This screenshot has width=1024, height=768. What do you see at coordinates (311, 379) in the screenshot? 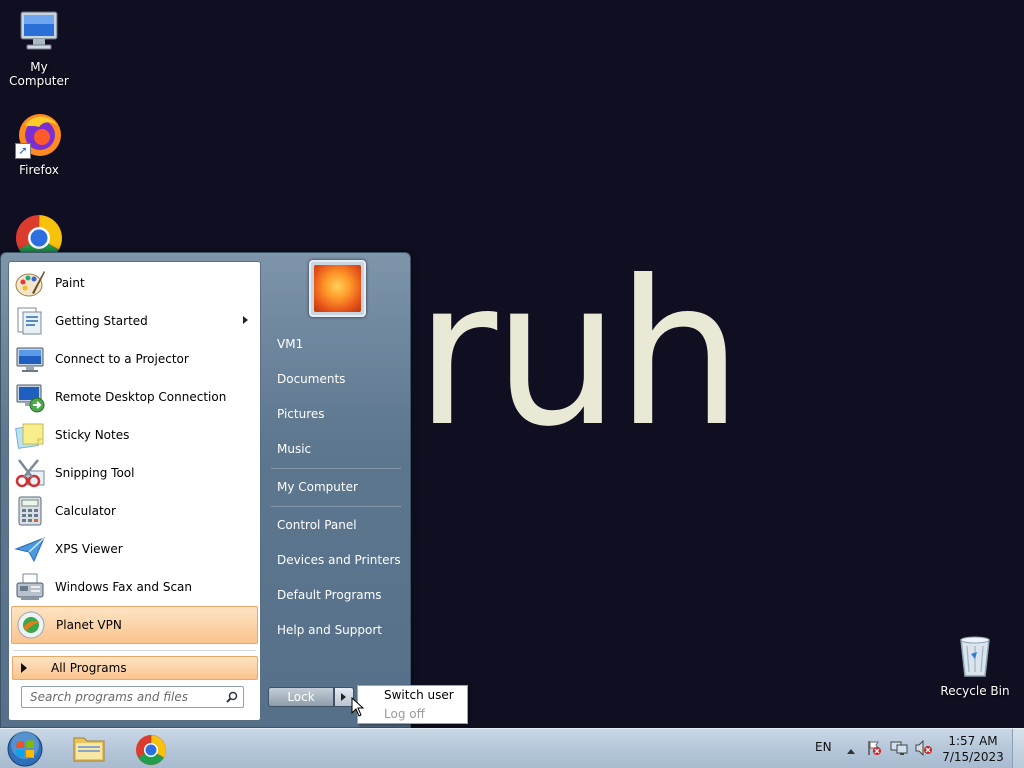
I see `place-label: Documents` at bounding box center [311, 379].